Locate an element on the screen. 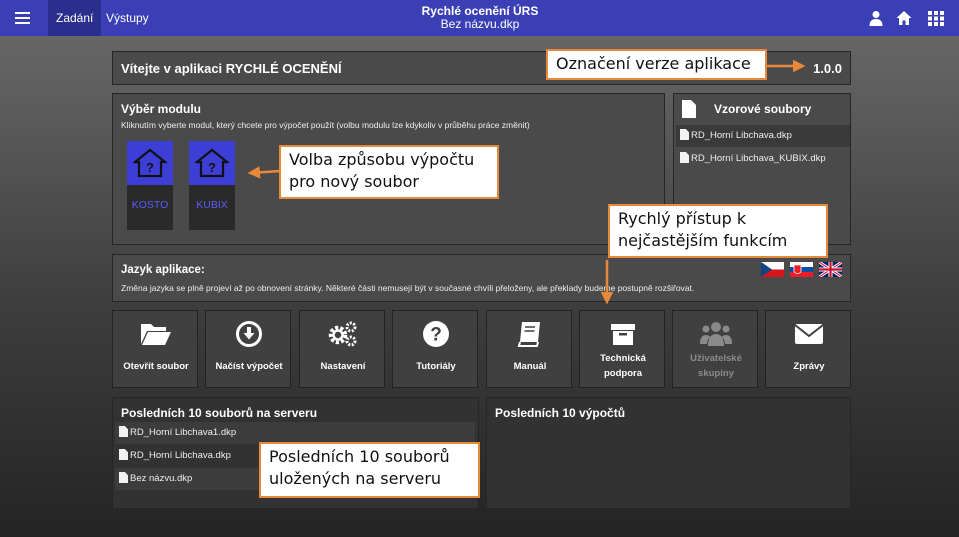 The width and height of the screenshot is (959, 537). recent-calculations-panel: Posledních 10 výpočtů is located at coordinates (668, 453).